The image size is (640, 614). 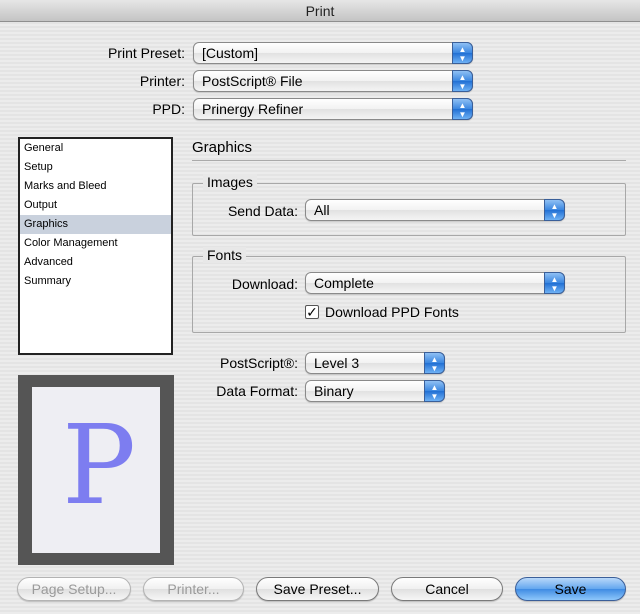 I want to click on print-preset-value: [Custom], so click(x=230, y=53).